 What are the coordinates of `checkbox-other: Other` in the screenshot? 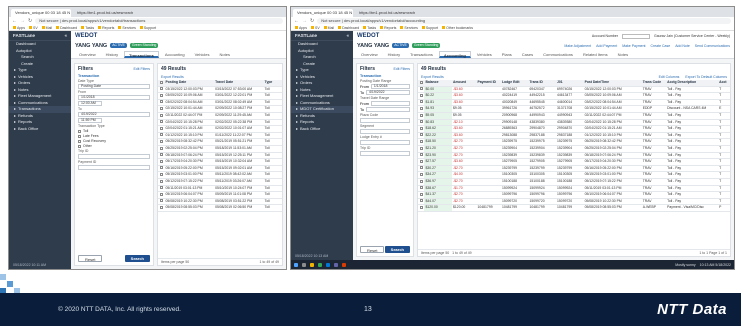 It's located at (114, 146).